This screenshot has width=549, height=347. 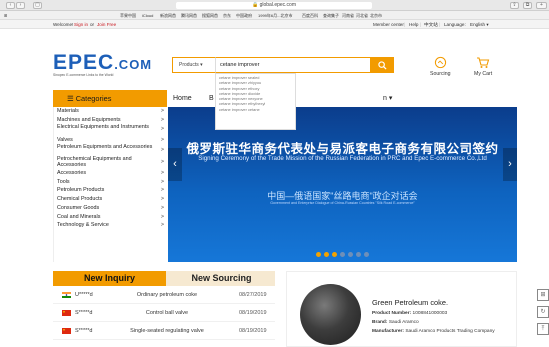 What do you see at coordinates (210, 15) in the screenshot?
I see `bookmark-5: 搜狐网首` at bounding box center [210, 15].